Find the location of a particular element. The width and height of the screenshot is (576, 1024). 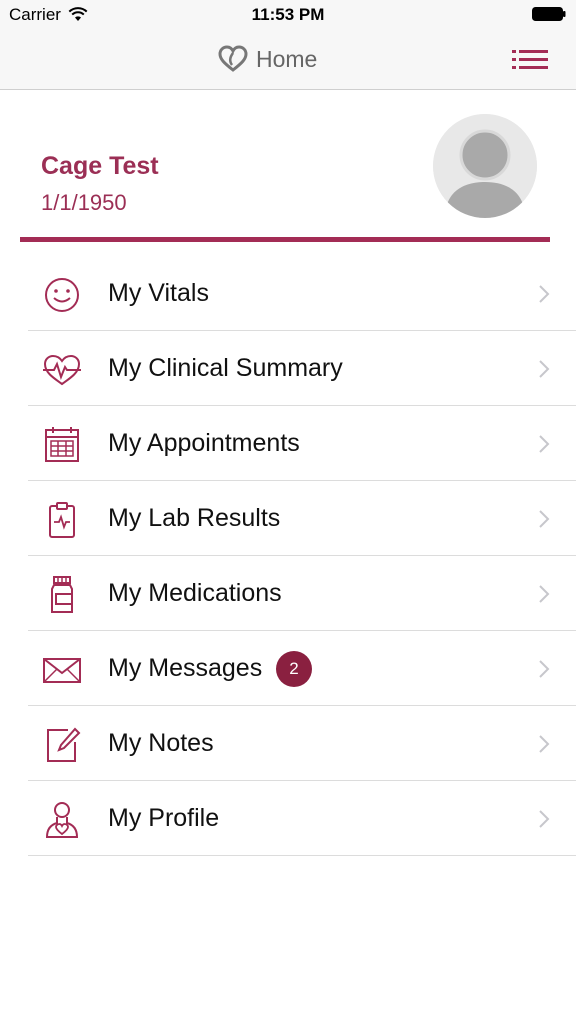

nav-title-group: Home is located at coordinates (267, 59).